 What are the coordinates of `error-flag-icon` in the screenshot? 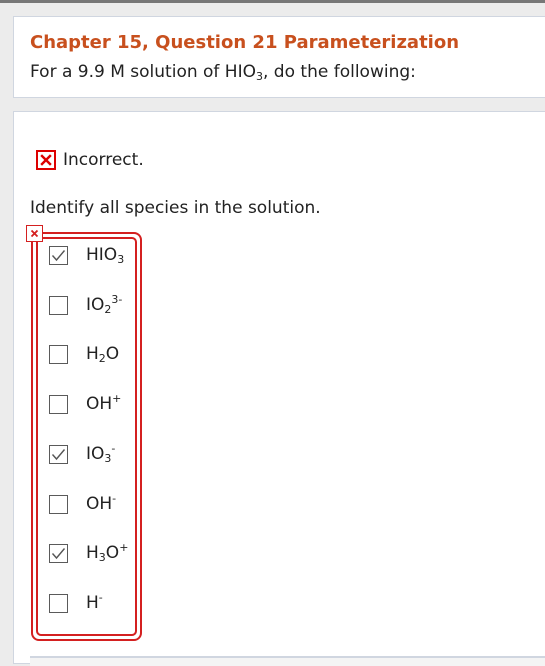 It's located at (34, 233).